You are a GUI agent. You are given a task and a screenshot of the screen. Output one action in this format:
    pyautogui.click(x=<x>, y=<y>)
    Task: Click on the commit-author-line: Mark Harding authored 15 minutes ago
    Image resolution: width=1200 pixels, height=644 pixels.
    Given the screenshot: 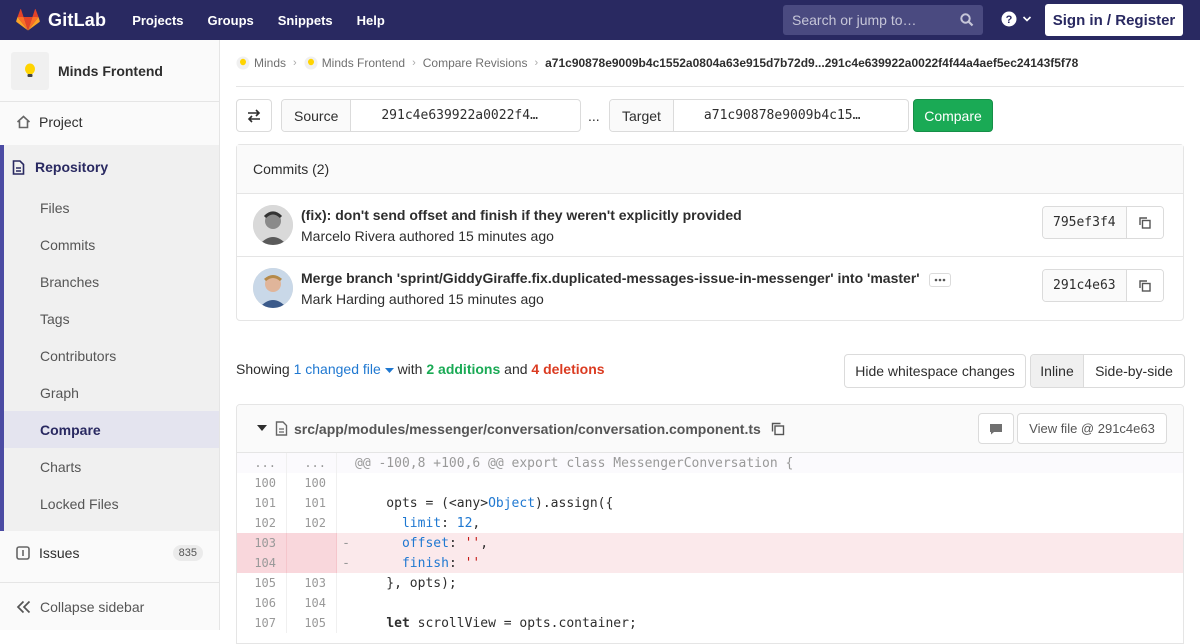 What is the action you would take?
    pyautogui.click(x=422, y=299)
    